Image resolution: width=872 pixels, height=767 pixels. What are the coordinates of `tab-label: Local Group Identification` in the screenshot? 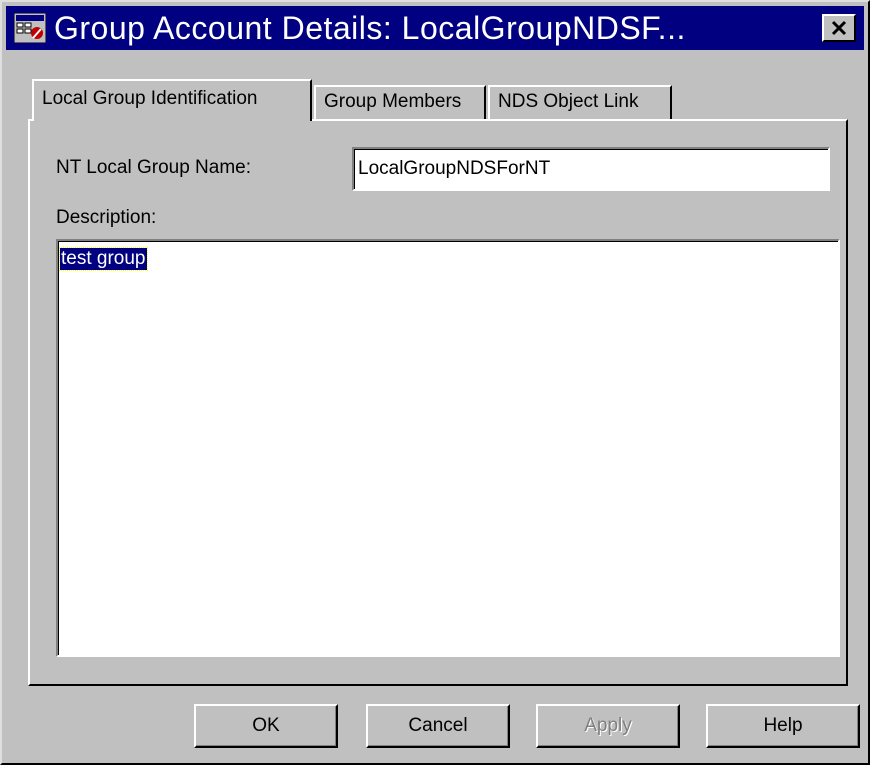 It's located at (150, 98).